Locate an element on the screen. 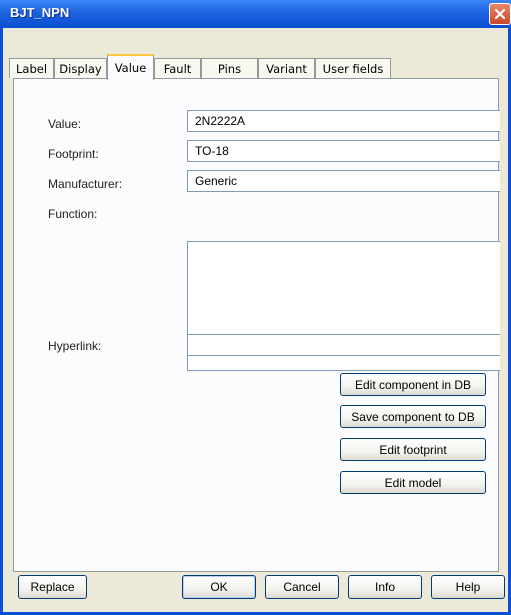 The image size is (511, 615). edit-model-button: Edit model is located at coordinates (413, 482).